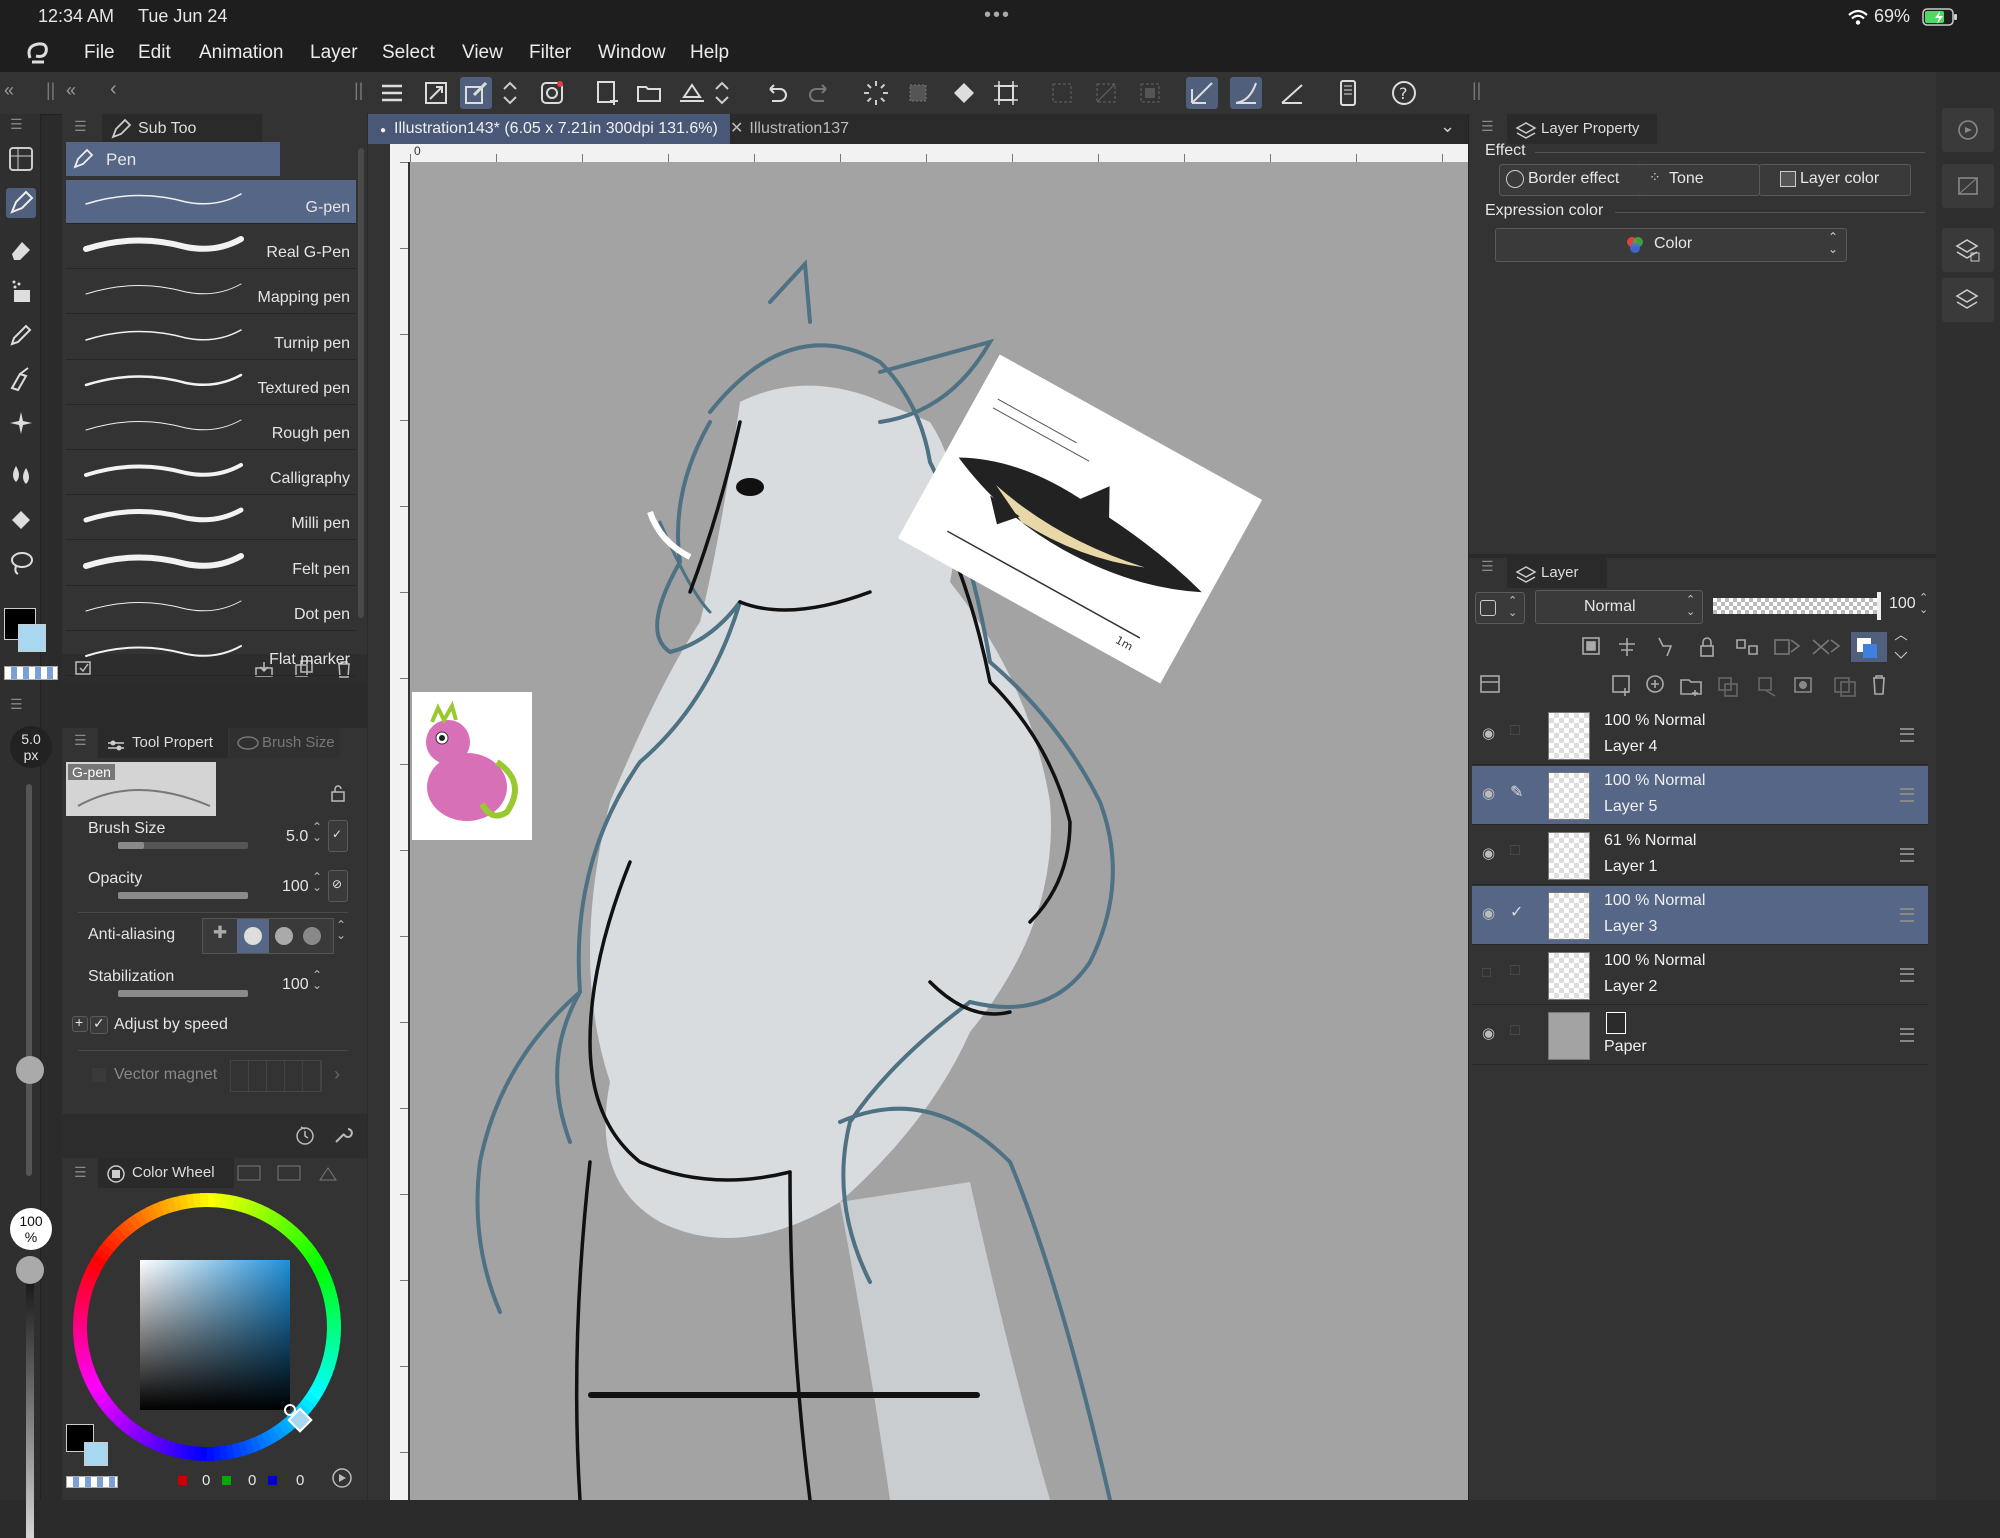  I want to click on brush-size-indicator: 5.0 px, so click(31, 747).